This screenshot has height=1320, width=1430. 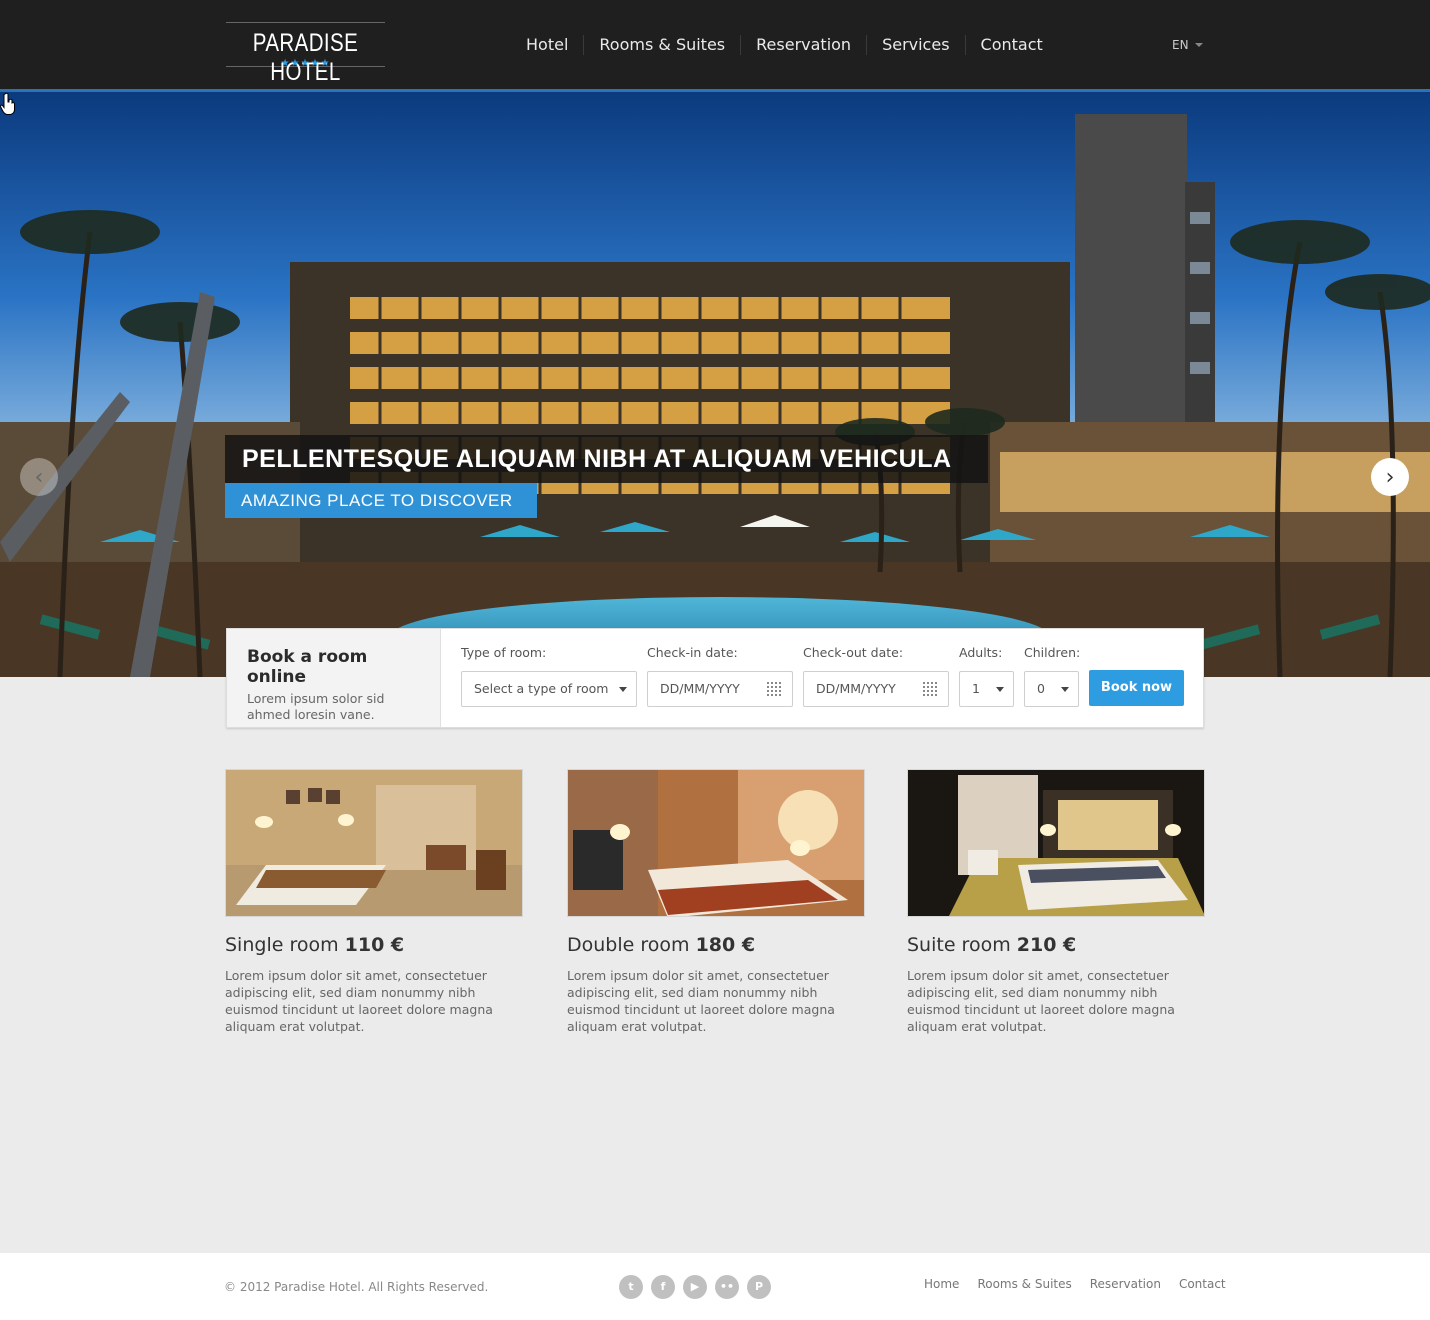 I want to click on children-field: Children: 0, so click(x=1052, y=676).